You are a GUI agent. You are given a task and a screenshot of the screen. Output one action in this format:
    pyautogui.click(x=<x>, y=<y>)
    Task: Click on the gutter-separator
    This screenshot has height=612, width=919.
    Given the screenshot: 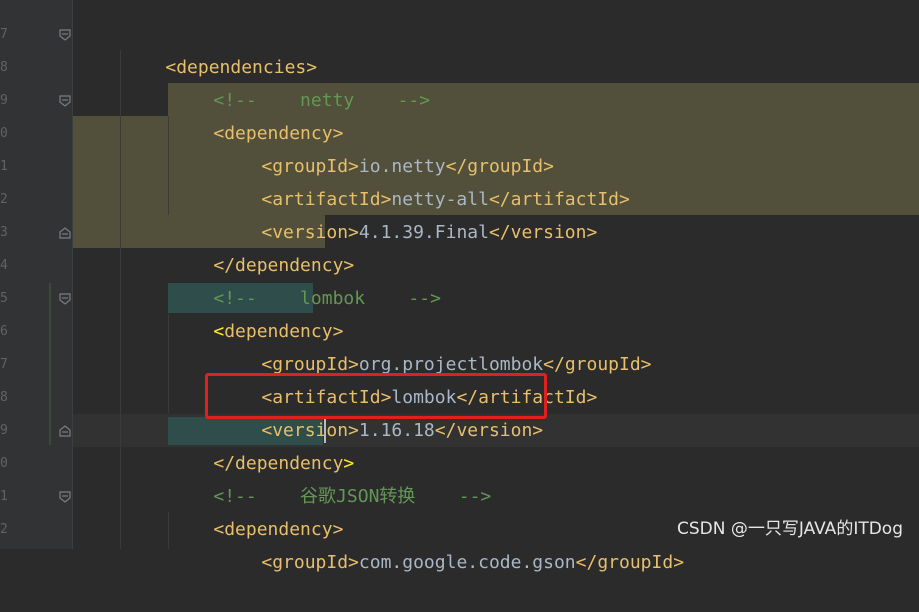 What is the action you would take?
    pyautogui.click(x=72, y=274)
    